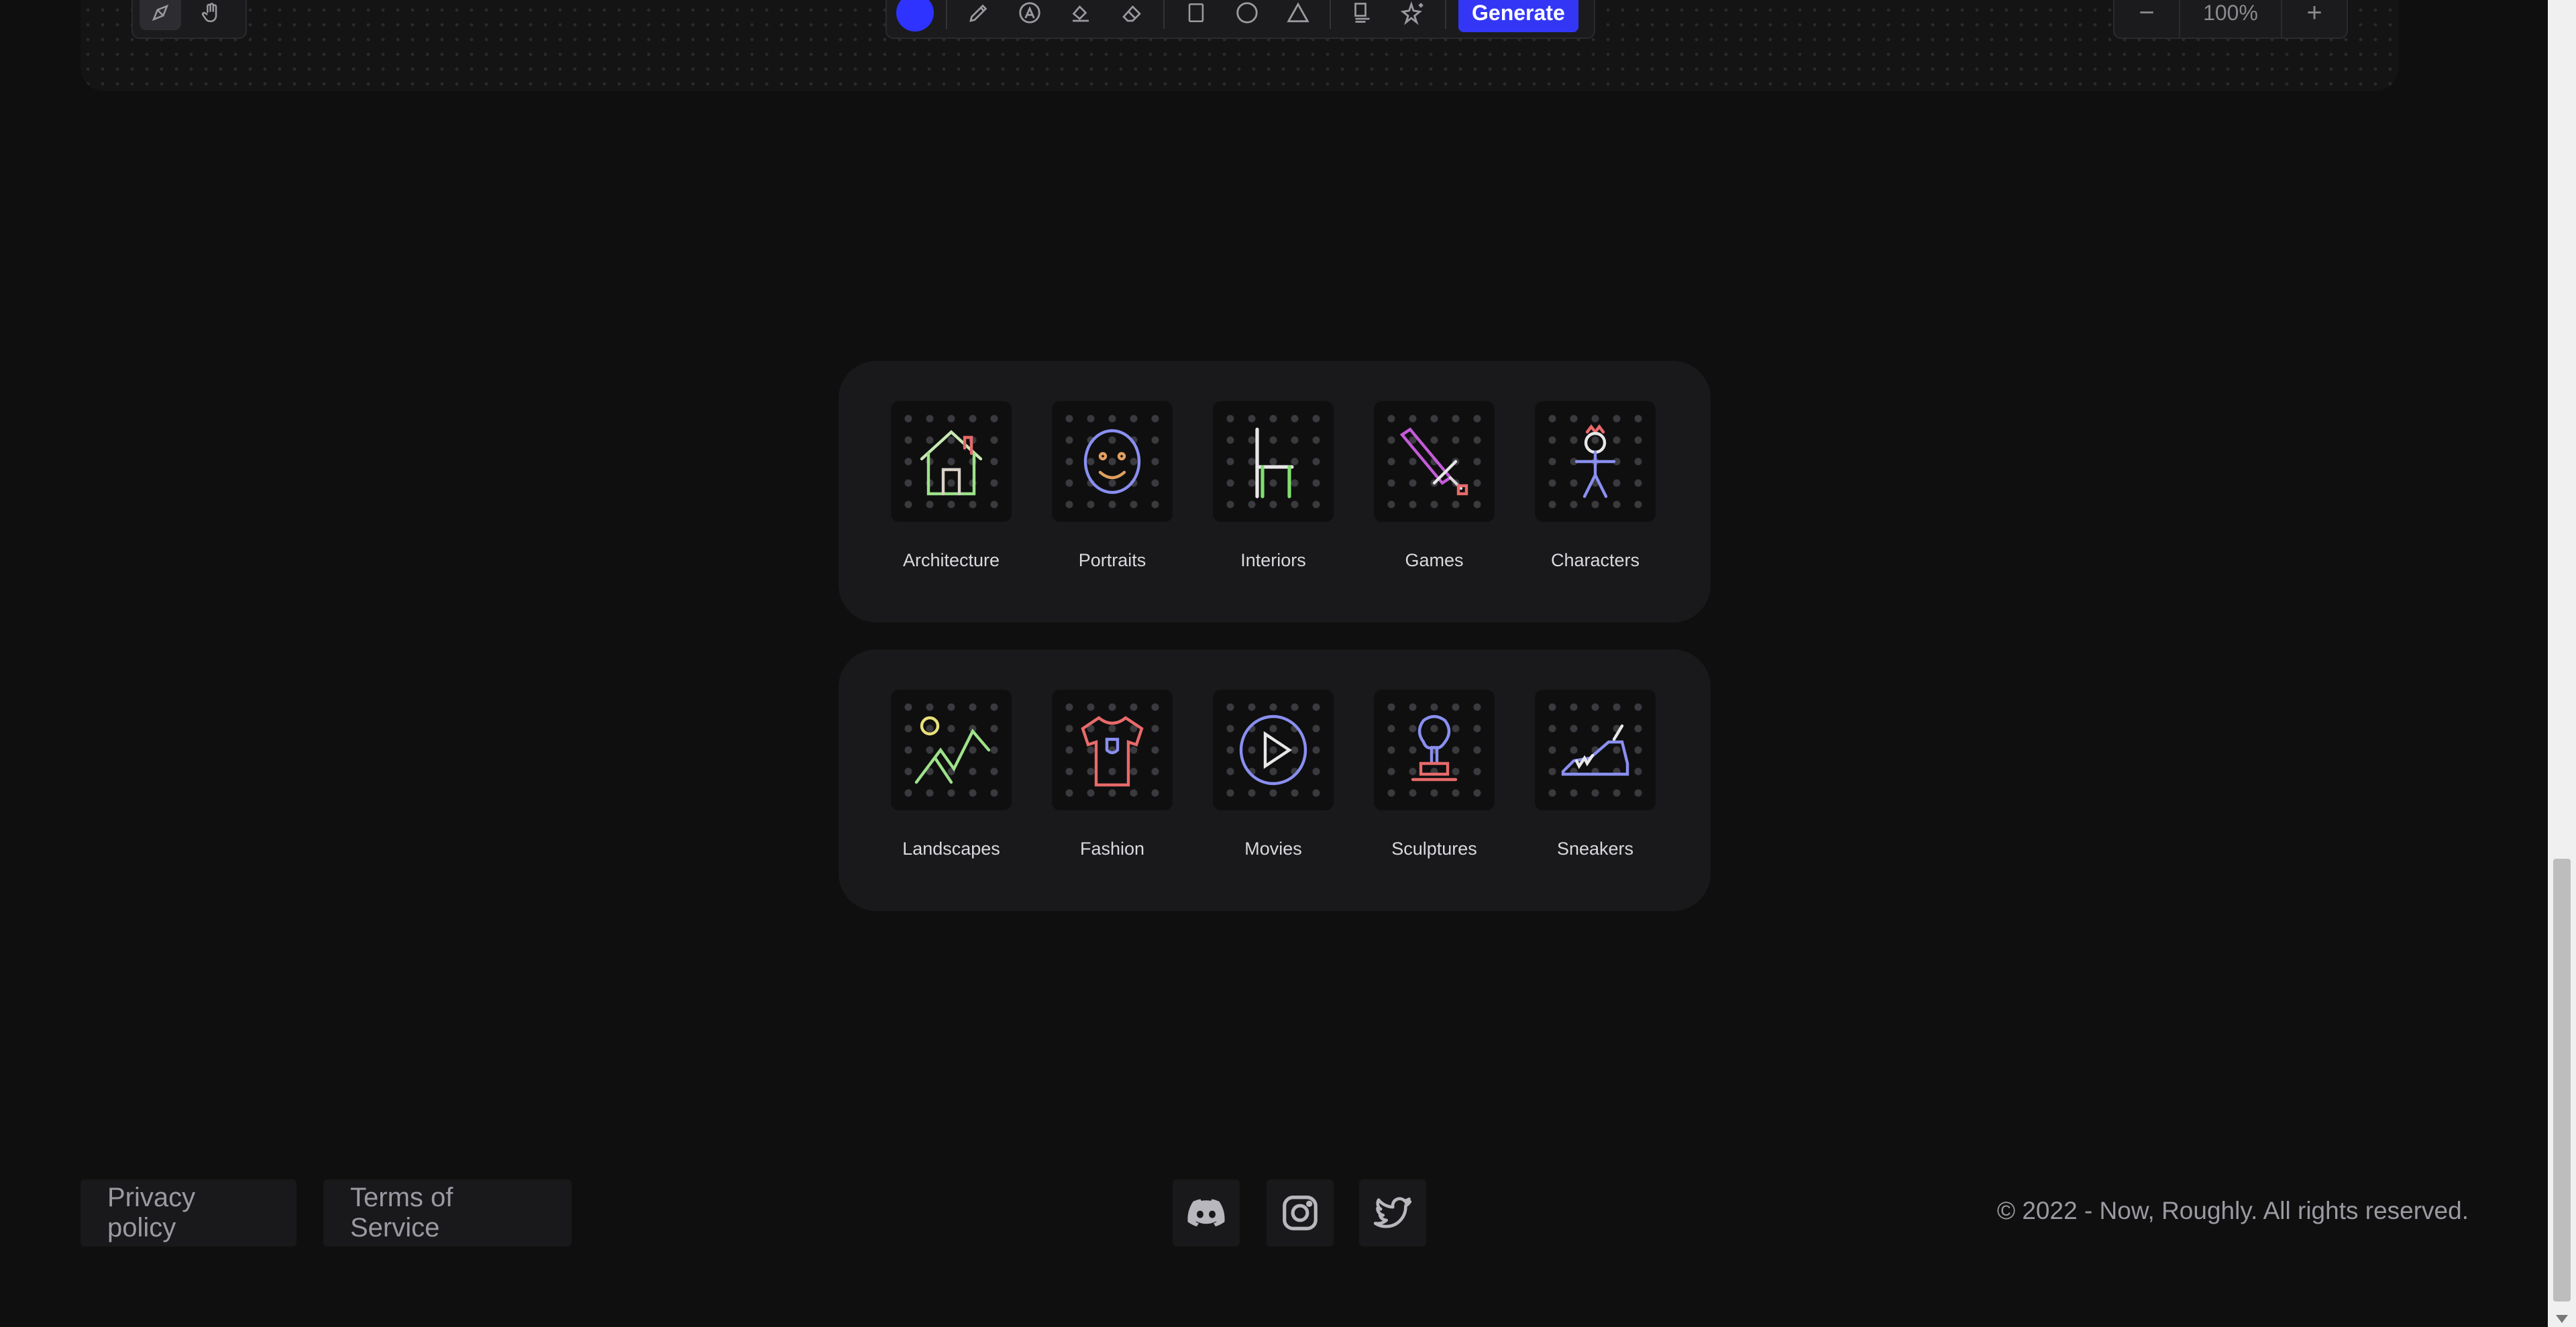  I want to click on category-sculptures: Sculptures, so click(1434, 774).